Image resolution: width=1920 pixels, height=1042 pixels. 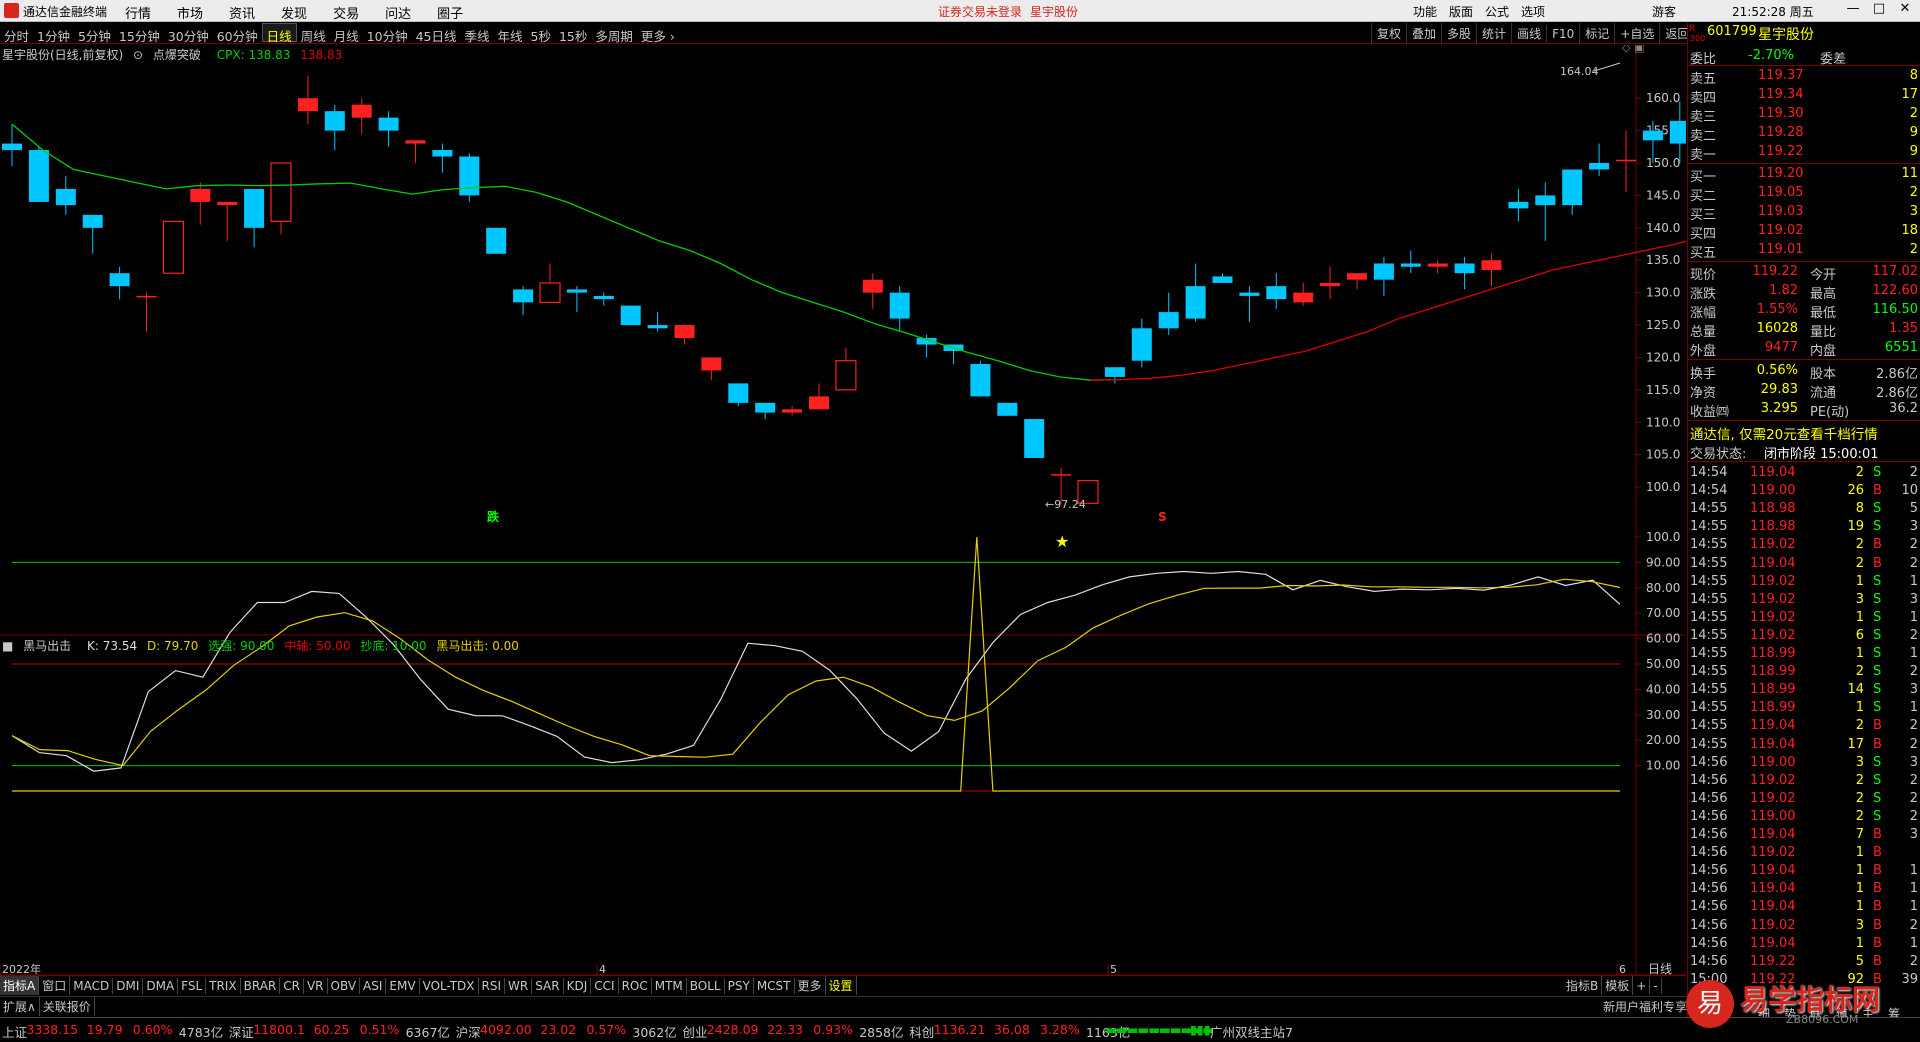 What do you see at coordinates (1497, 11) in the screenshot?
I see `right-menu-item-2: 公式` at bounding box center [1497, 11].